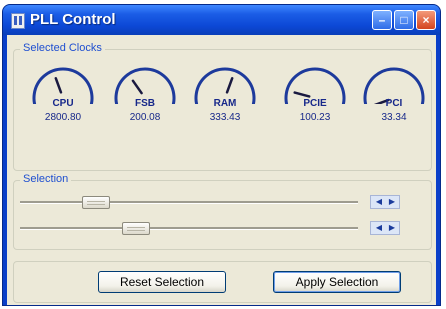  I want to click on spinner-2: ◀ ▶, so click(385, 228).